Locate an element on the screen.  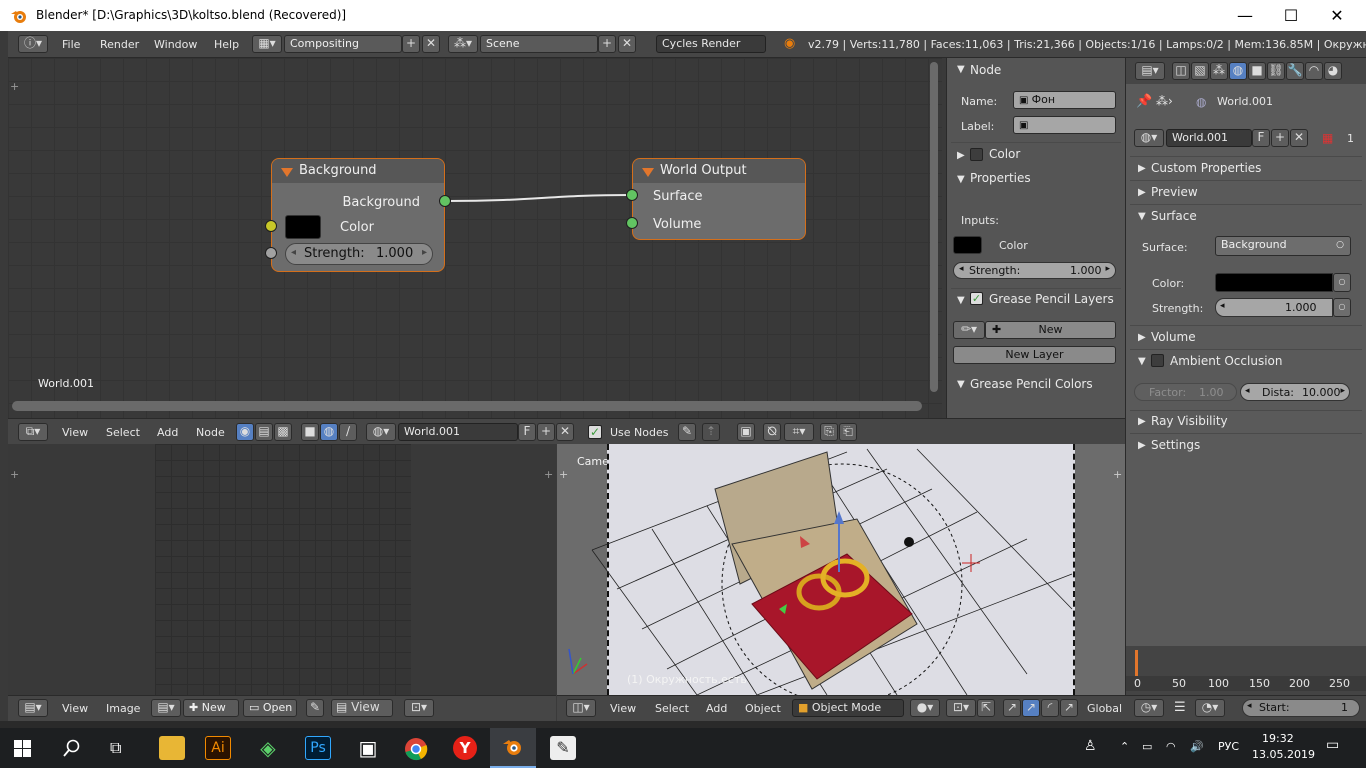
new-world-props-icon: + is located at coordinates (1280, 138).